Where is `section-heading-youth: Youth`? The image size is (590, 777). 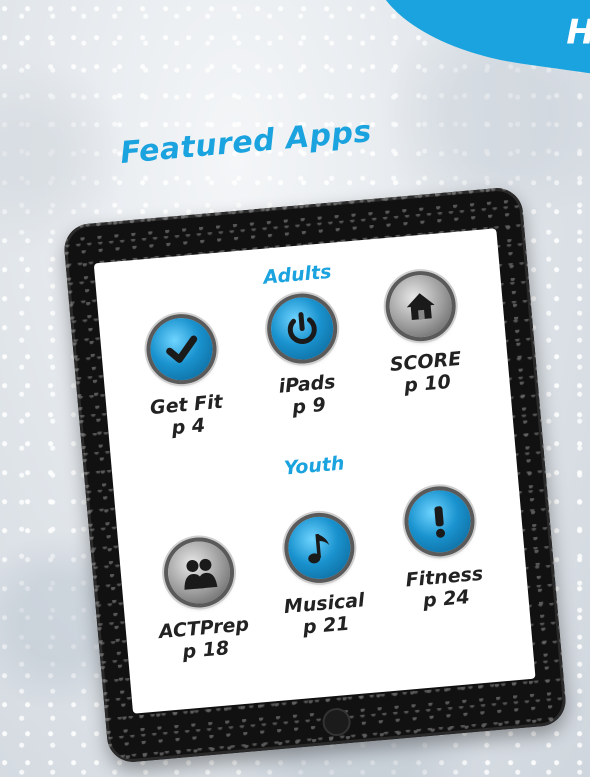
section-heading-youth: Youth is located at coordinates (314, 466).